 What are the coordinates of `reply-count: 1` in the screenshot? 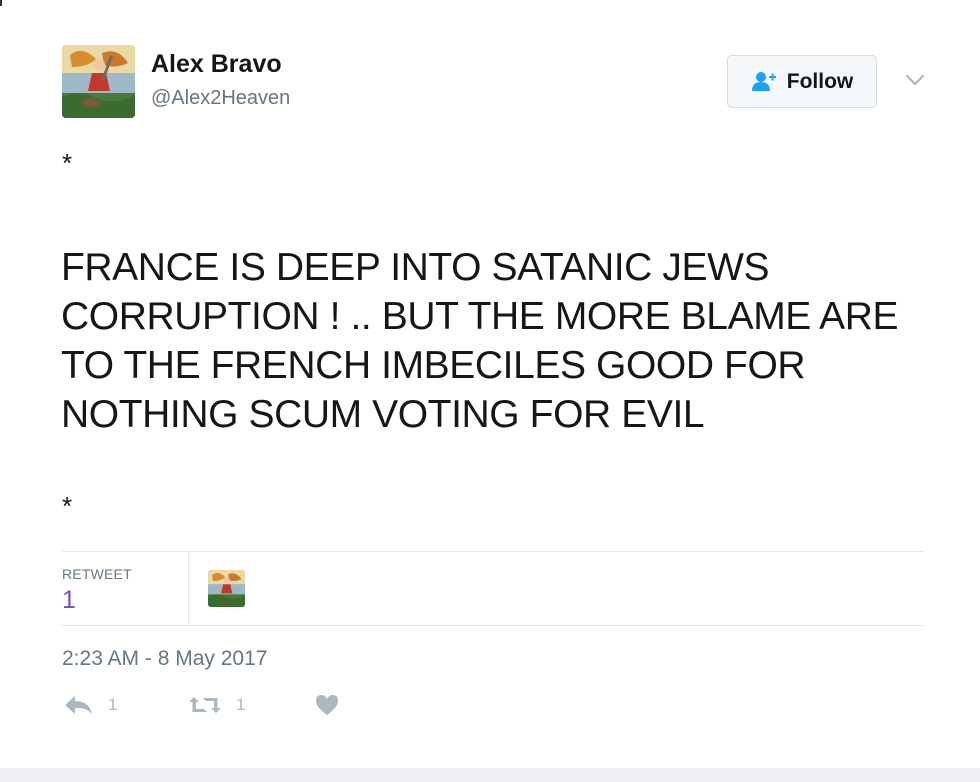 It's located at (113, 704).